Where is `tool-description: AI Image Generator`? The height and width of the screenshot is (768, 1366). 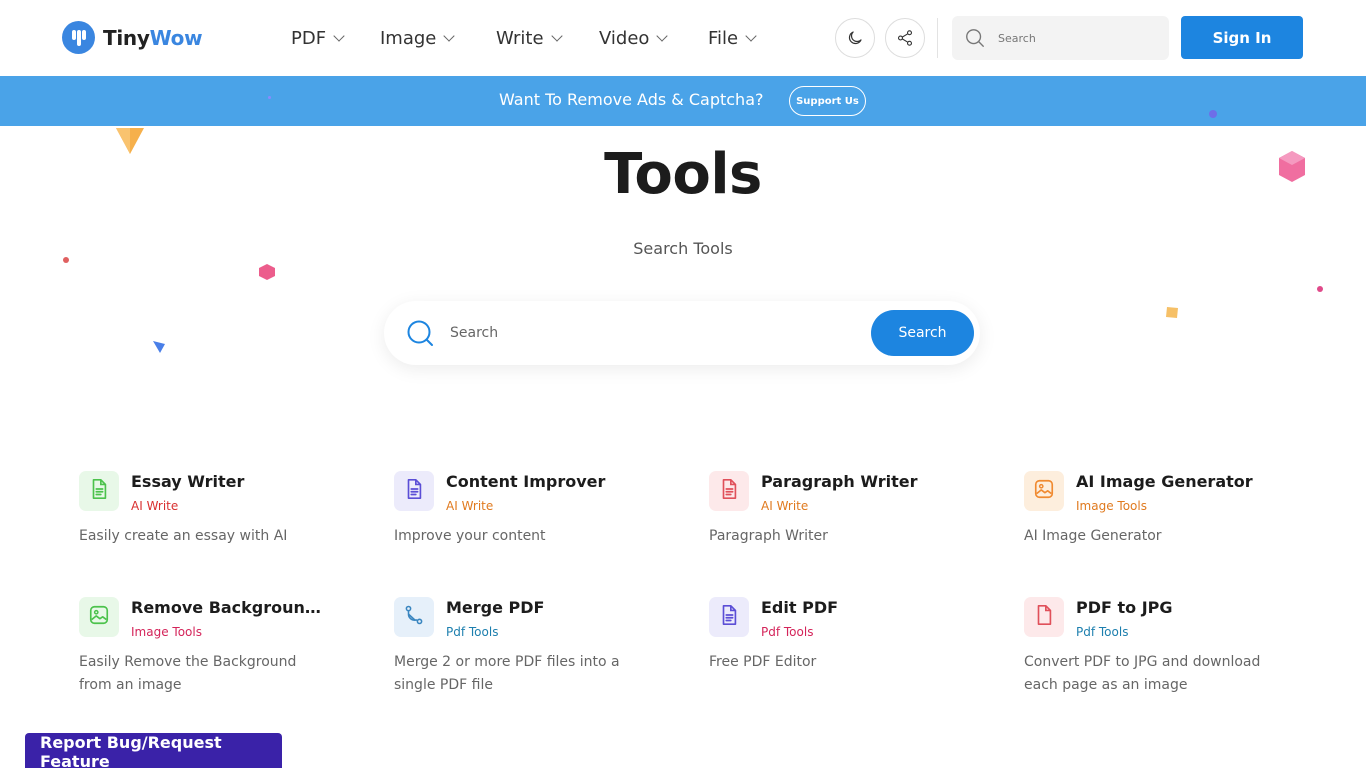 tool-description: AI Image Generator is located at coordinates (1093, 536).